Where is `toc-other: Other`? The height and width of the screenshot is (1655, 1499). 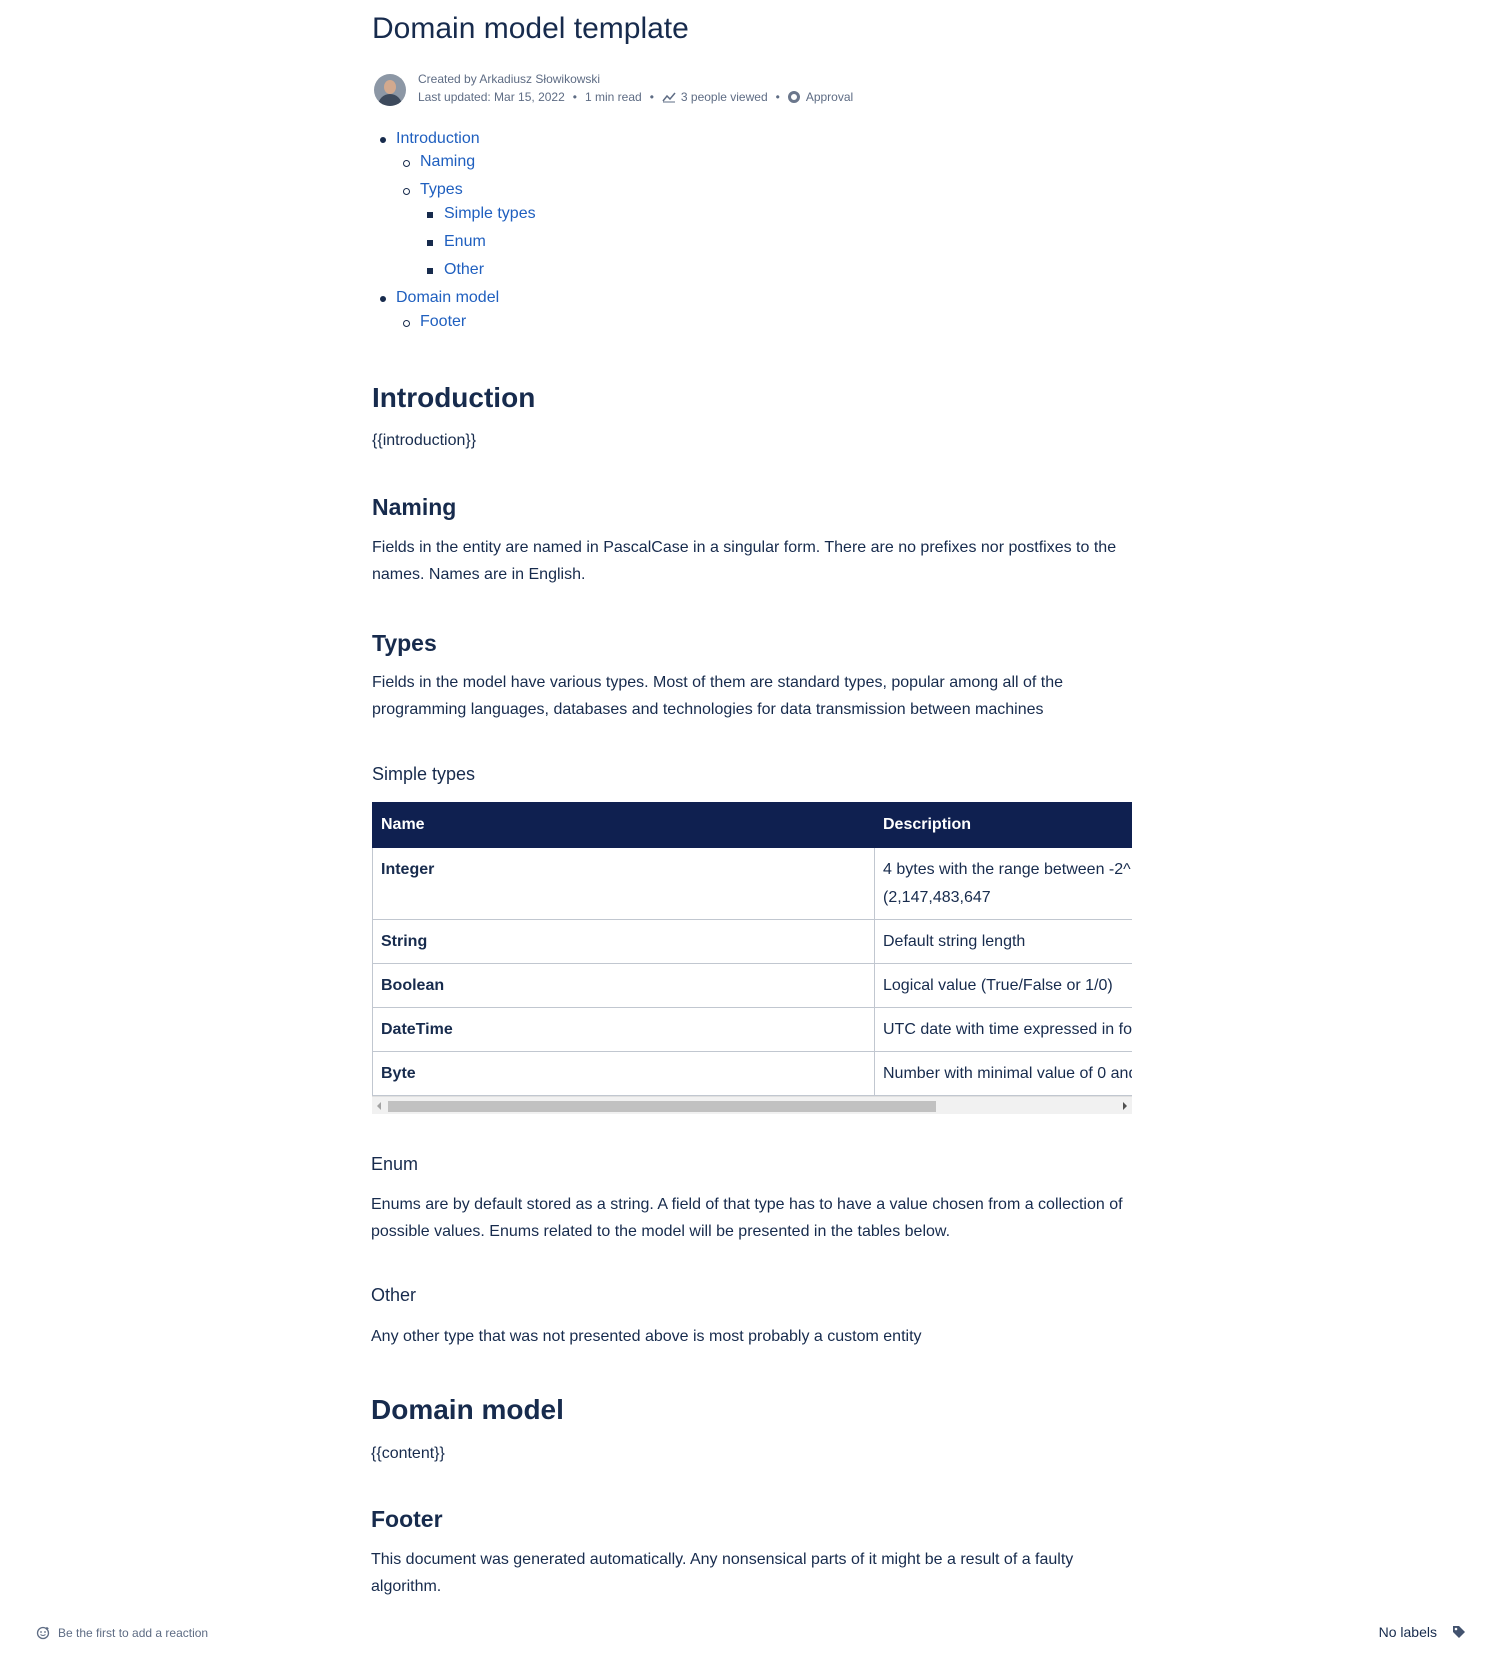
toc-other: Other is located at coordinates (464, 270).